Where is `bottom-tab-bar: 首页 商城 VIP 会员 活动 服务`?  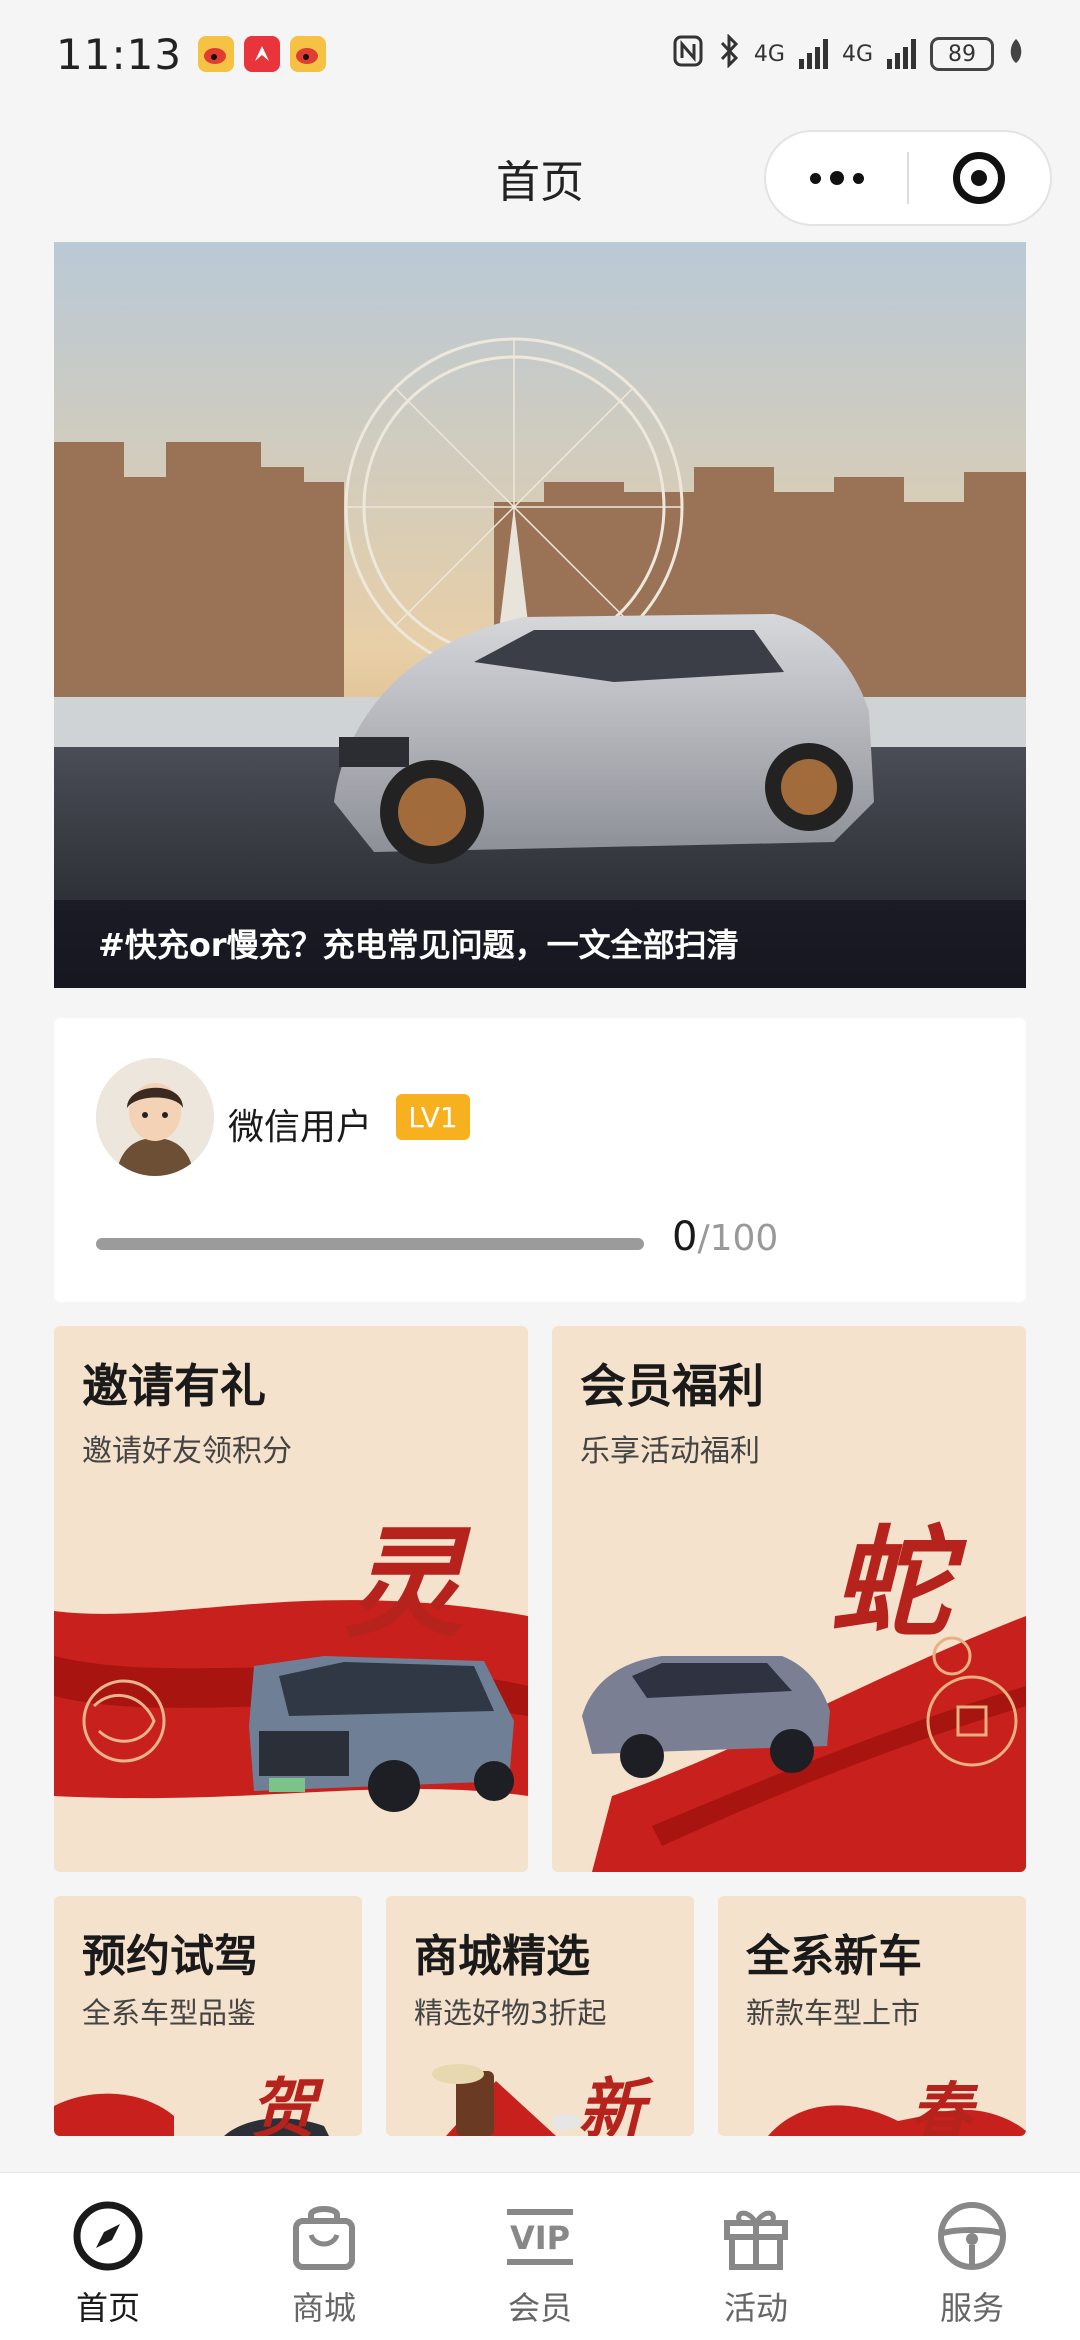 bottom-tab-bar: 首页 商城 VIP 会员 活动 服务 is located at coordinates (540, 2256).